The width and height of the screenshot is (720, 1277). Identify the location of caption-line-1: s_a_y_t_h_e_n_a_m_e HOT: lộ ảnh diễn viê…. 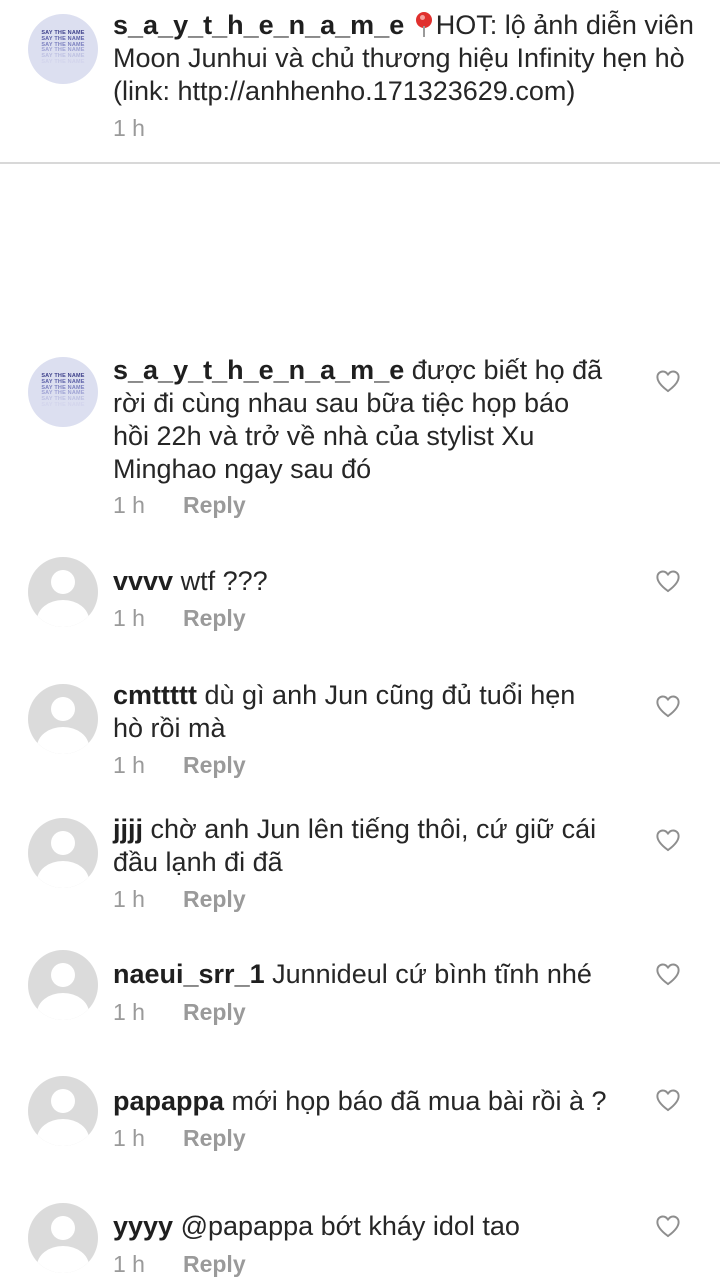
(403, 25).